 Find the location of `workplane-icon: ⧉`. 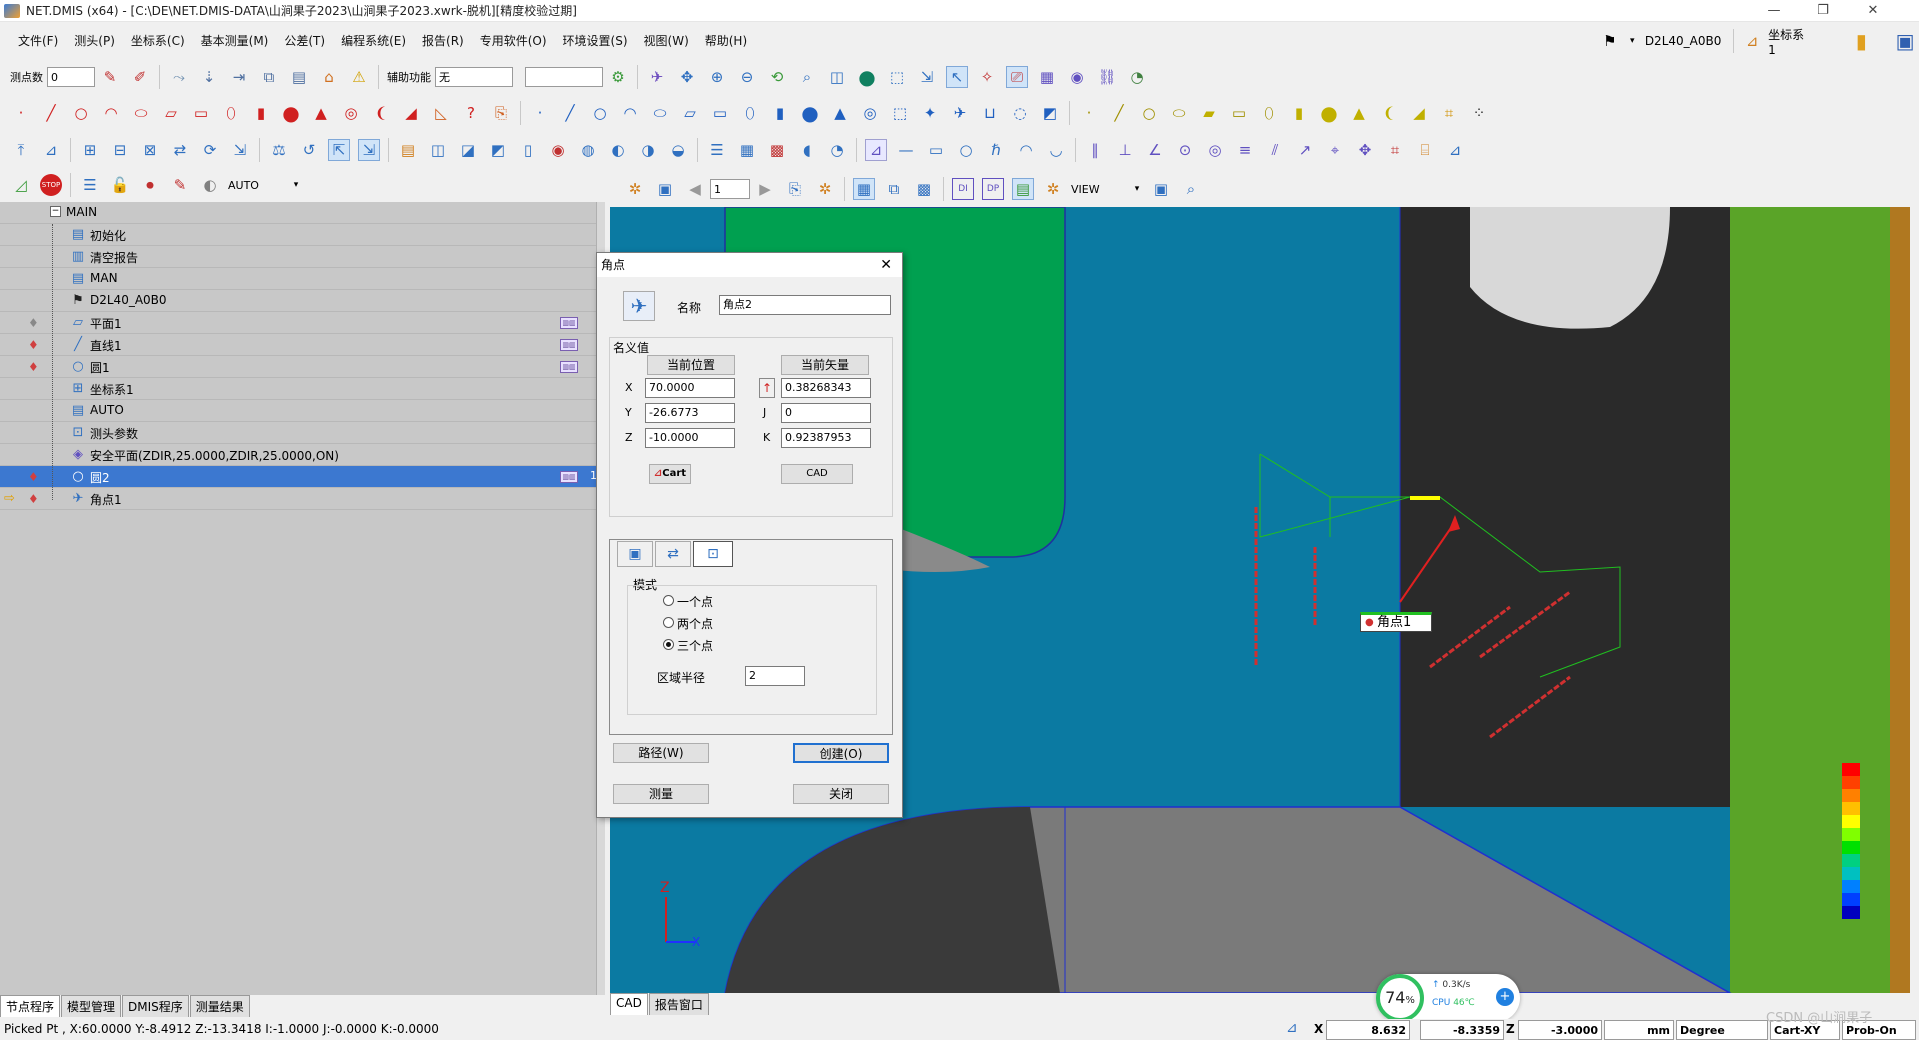

workplane-icon: ⧉ is located at coordinates (269, 77).